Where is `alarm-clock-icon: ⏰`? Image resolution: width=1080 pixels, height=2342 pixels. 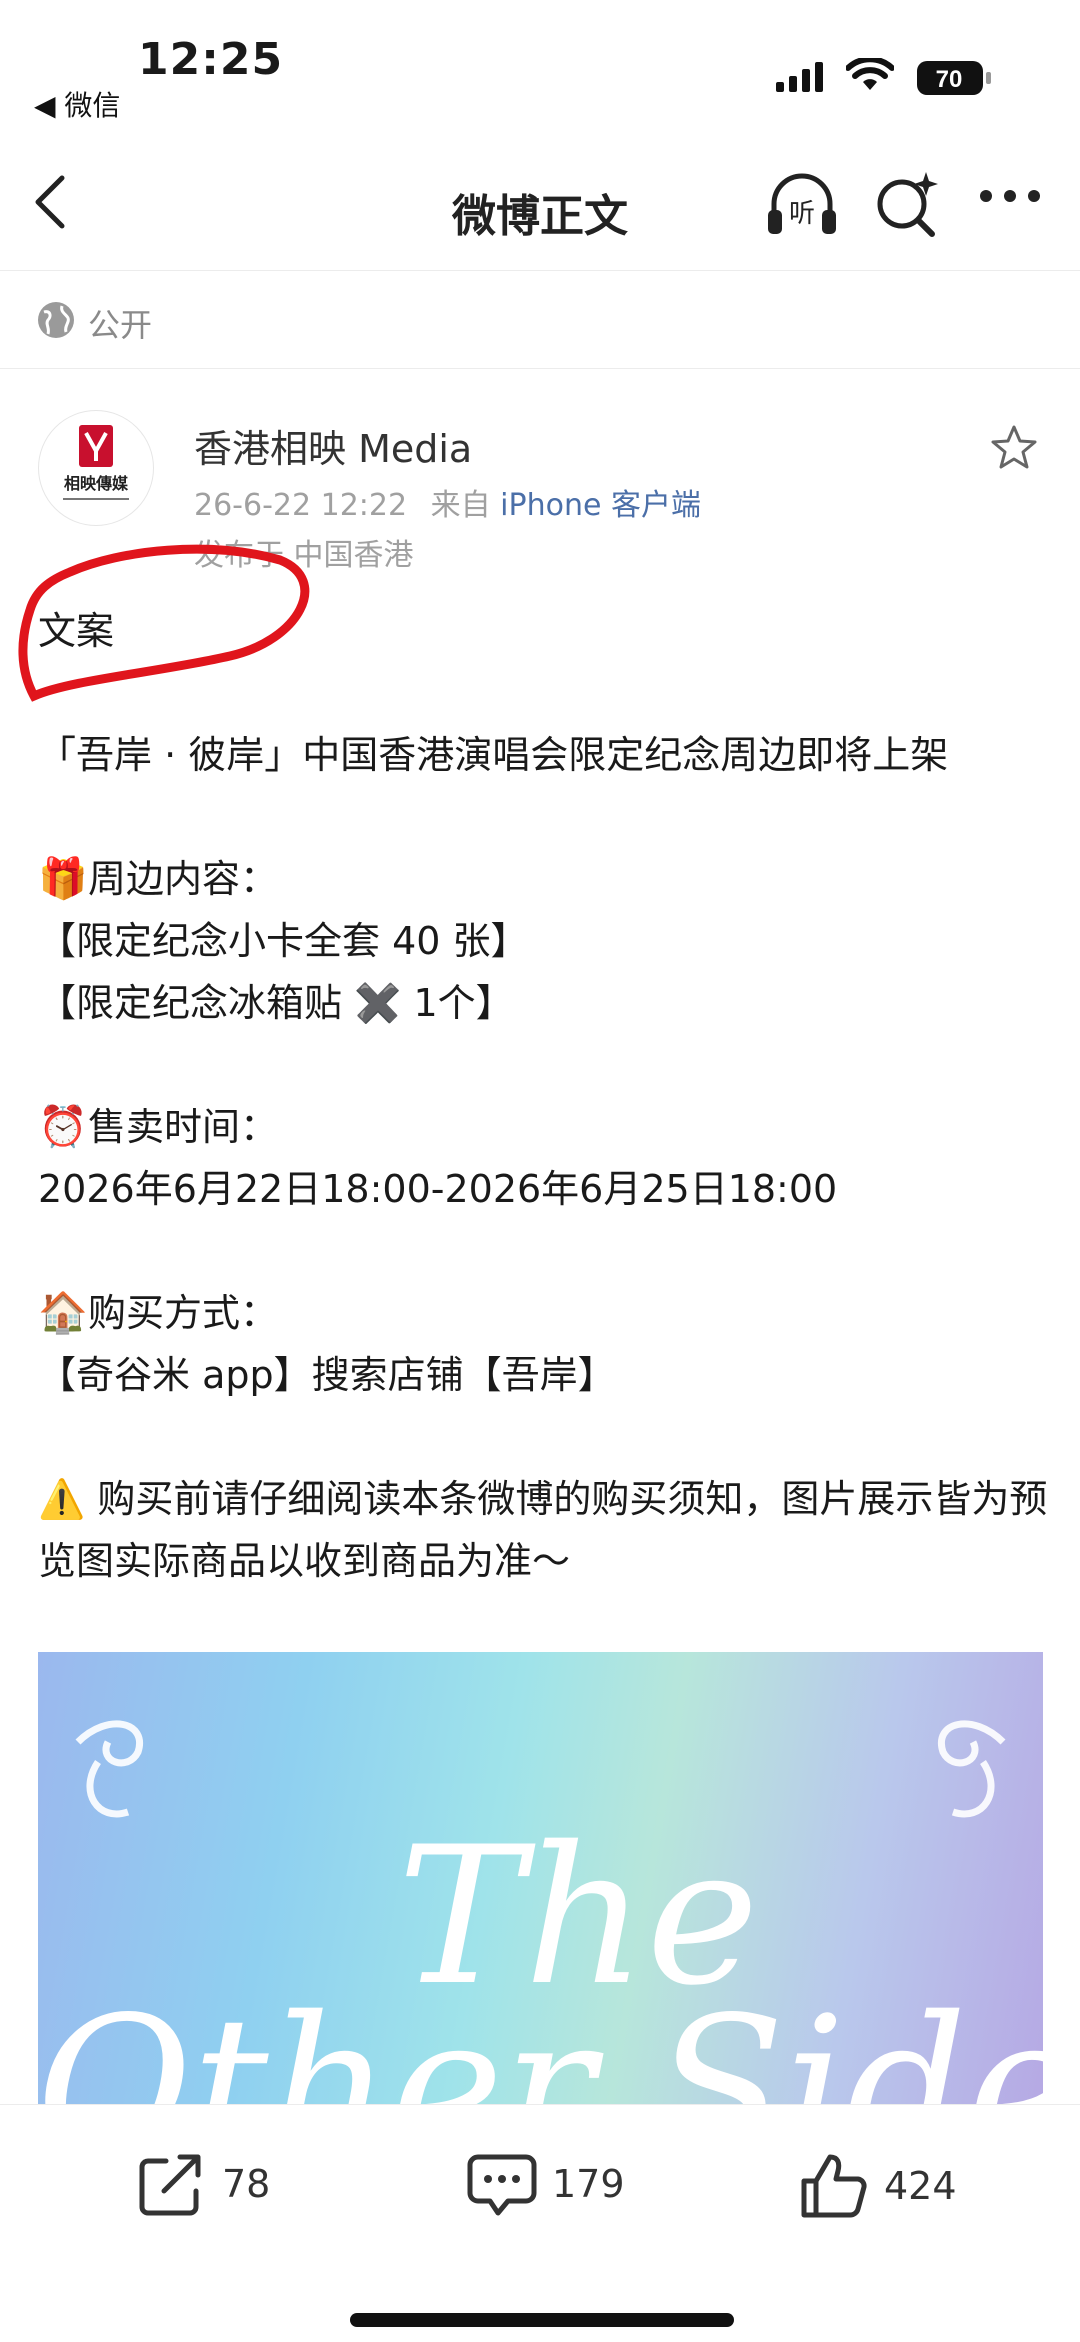
alarm-clock-icon: ⏰ is located at coordinates (63, 1127).